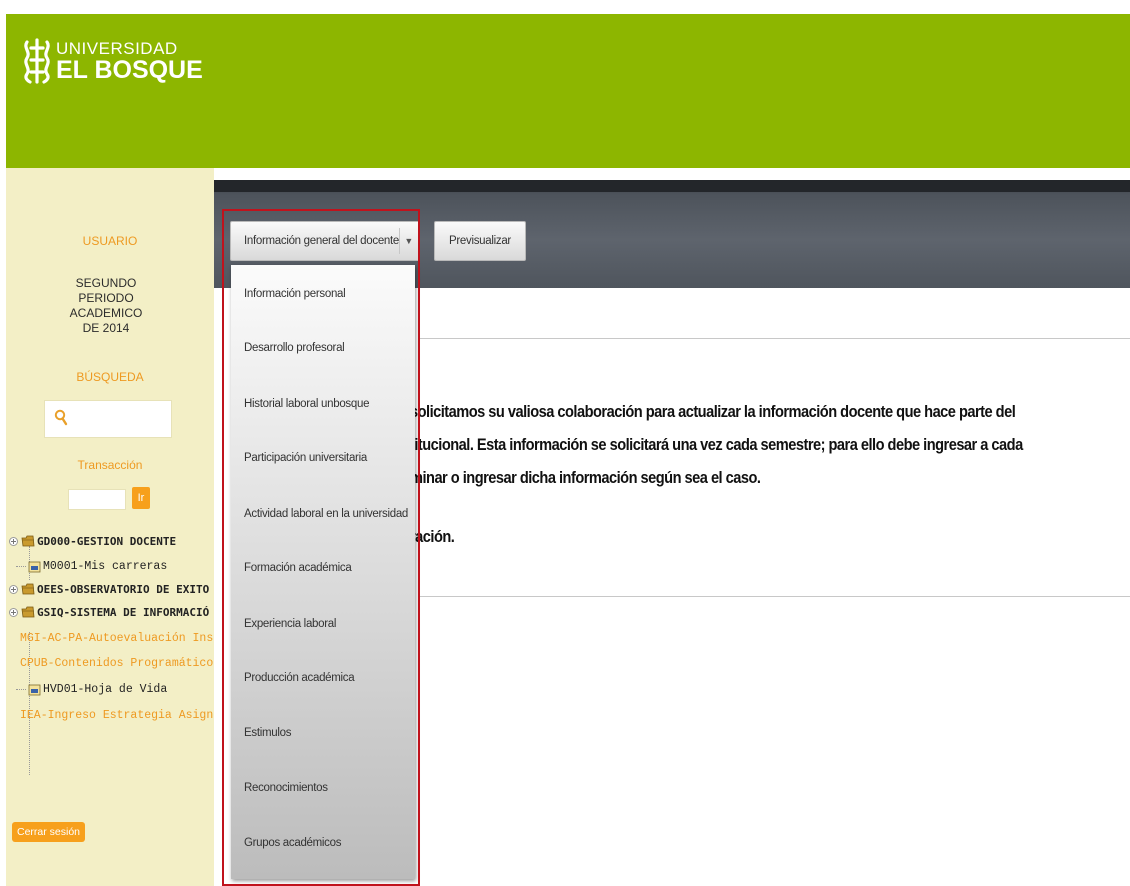  Describe the element at coordinates (37, 61) in the screenshot. I see `logo-emblem-icon` at that location.